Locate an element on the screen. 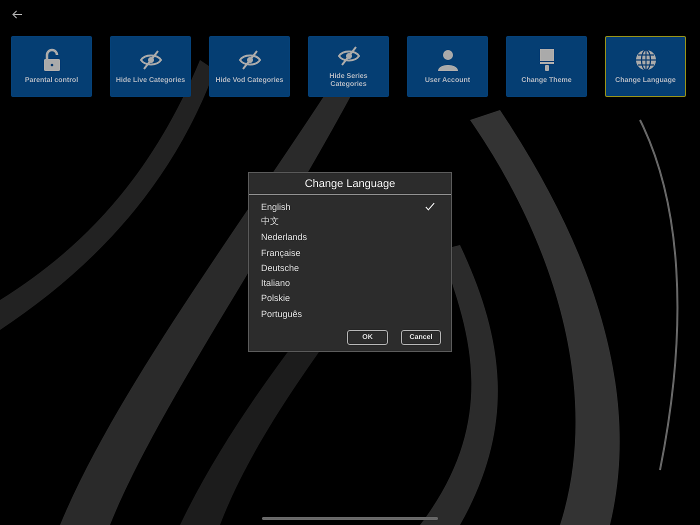 Image resolution: width=700 pixels, height=525 pixels. language-option: English is located at coordinates (356, 206).